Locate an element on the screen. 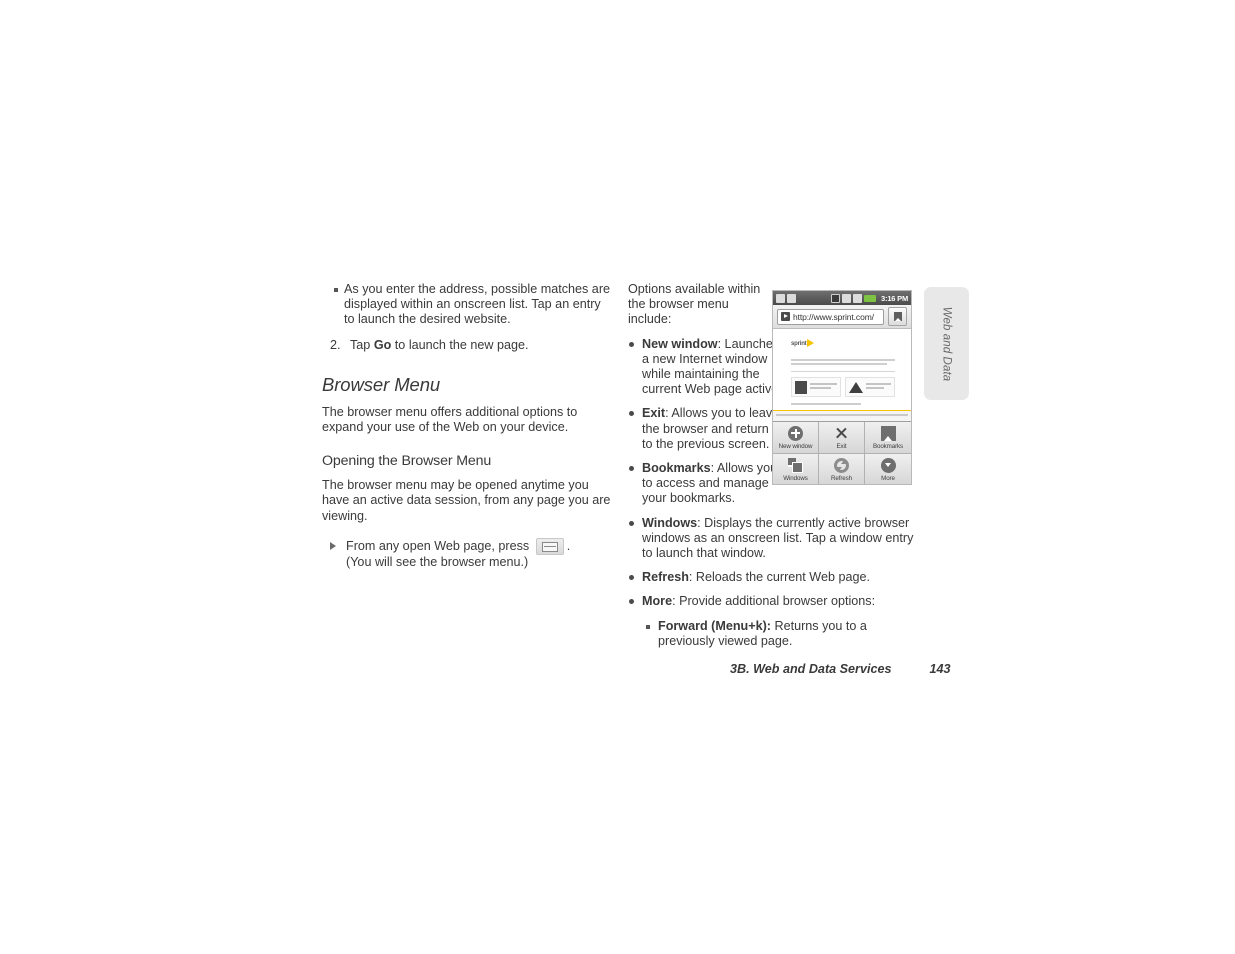  menu-item-label: New window is located at coordinates (795, 446).